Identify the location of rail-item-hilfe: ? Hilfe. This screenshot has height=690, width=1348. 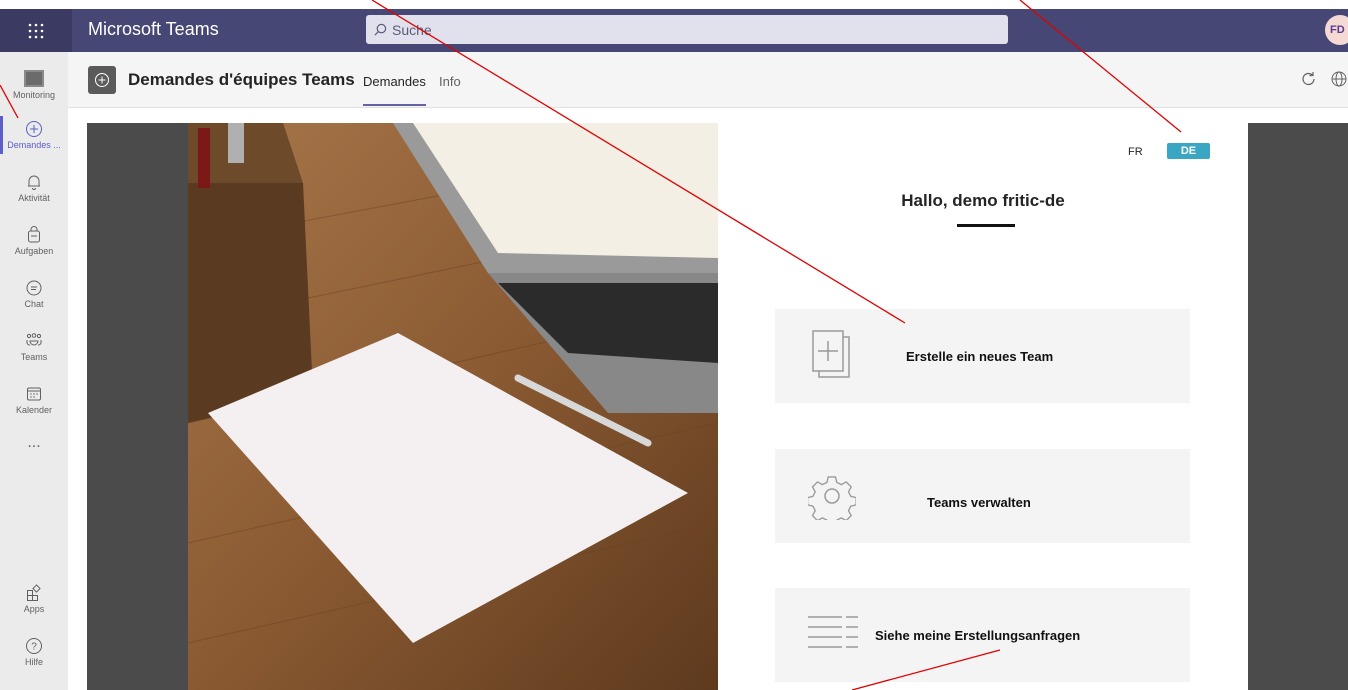
(34, 652).